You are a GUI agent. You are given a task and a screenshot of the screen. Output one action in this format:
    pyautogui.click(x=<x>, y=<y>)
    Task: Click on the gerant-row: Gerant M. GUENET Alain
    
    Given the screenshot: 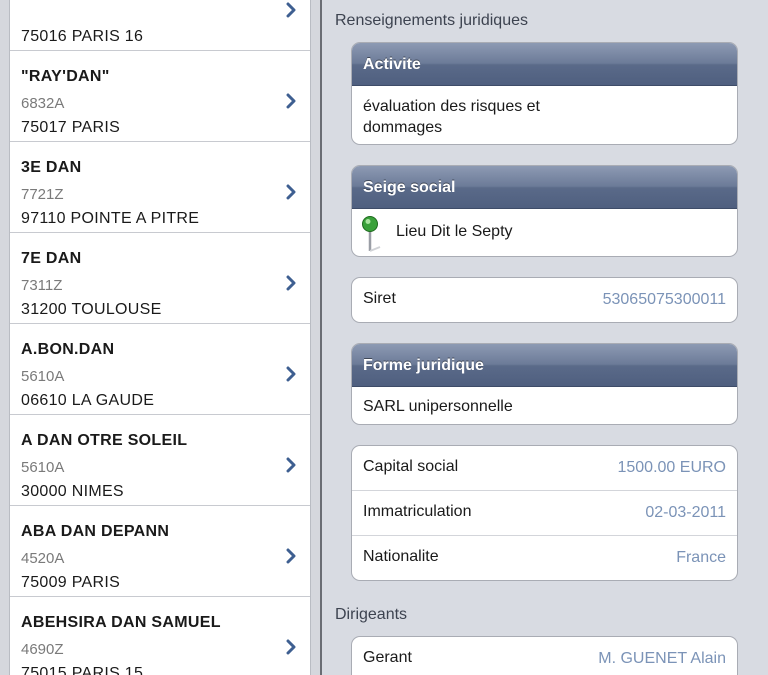 What is the action you would take?
    pyautogui.click(x=544, y=656)
    